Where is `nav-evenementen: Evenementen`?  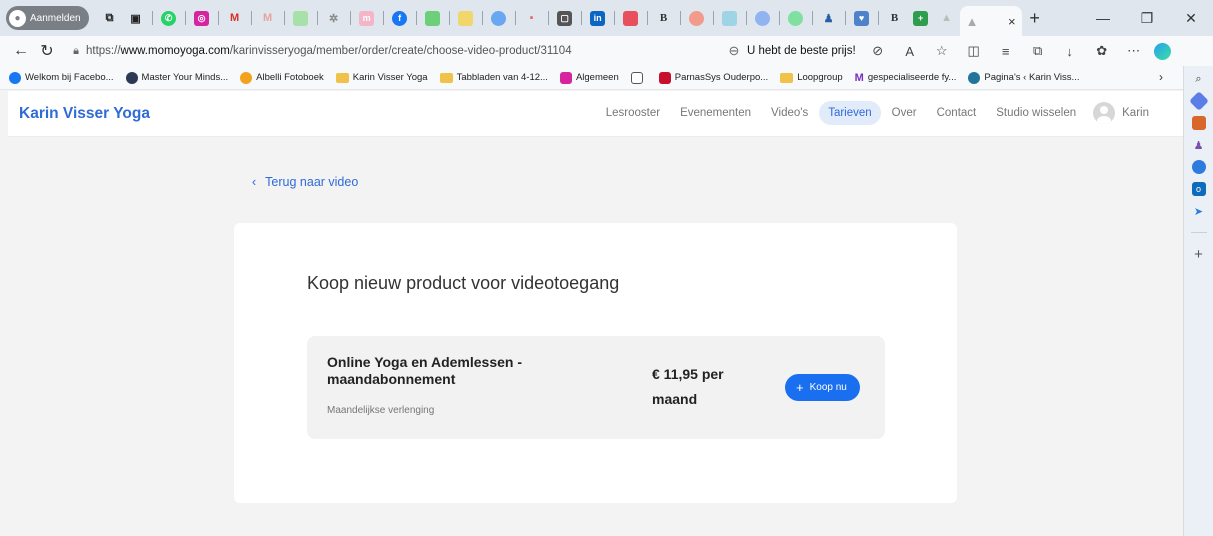
nav-evenementen: Evenementen is located at coordinates (715, 113).